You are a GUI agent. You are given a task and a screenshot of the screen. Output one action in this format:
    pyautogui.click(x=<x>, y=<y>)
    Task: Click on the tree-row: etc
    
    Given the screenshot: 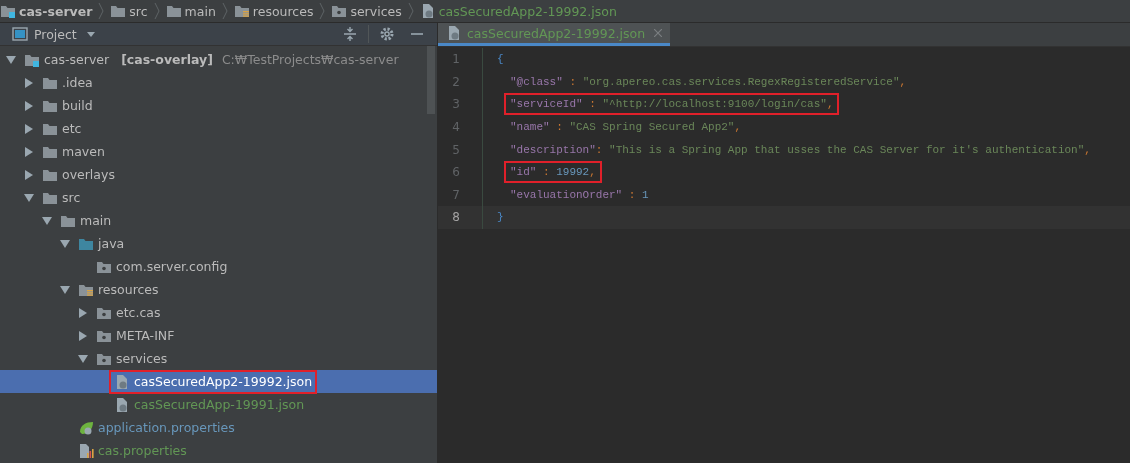 What is the action you would take?
    pyautogui.click(x=218, y=128)
    